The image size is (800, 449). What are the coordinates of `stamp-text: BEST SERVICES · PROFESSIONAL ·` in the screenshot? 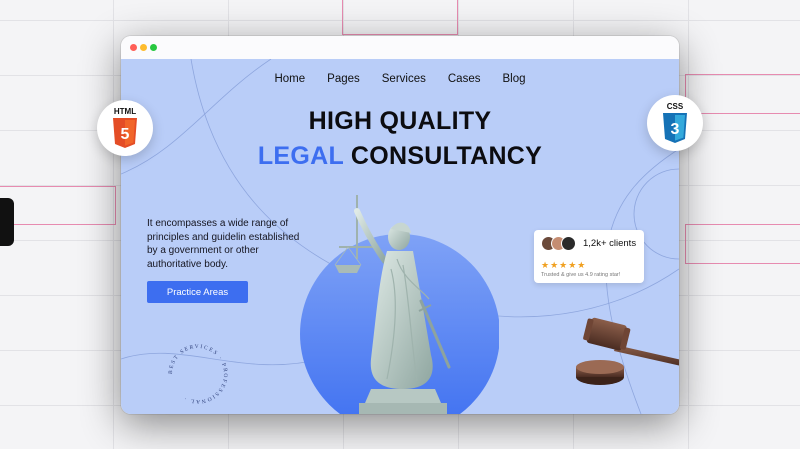 It's located at (197, 374).